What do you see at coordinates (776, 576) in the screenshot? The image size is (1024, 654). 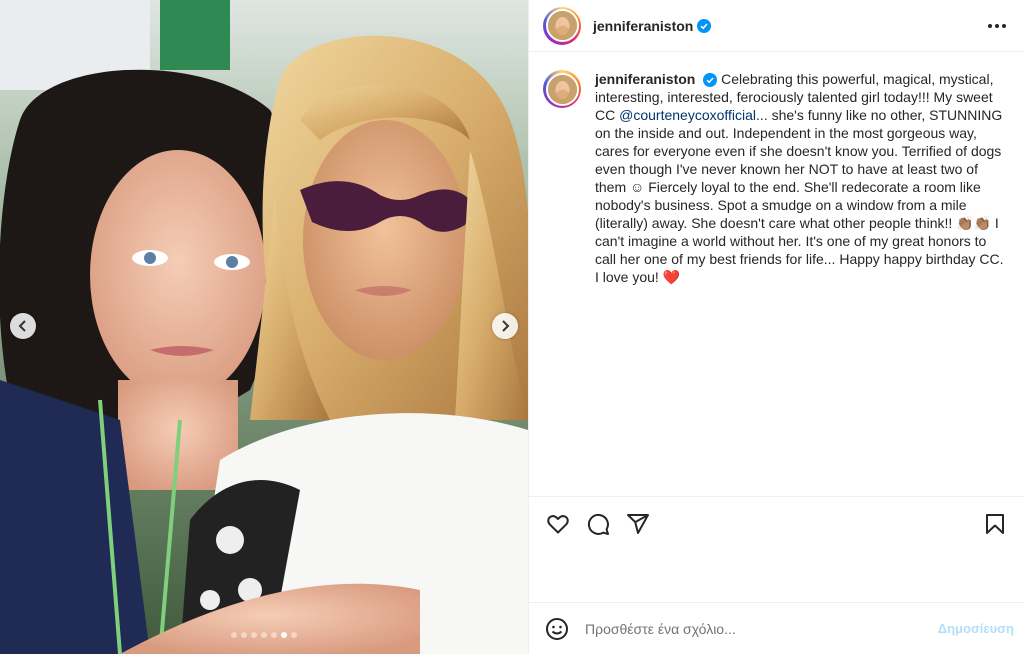 I see `likes-area` at bounding box center [776, 576].